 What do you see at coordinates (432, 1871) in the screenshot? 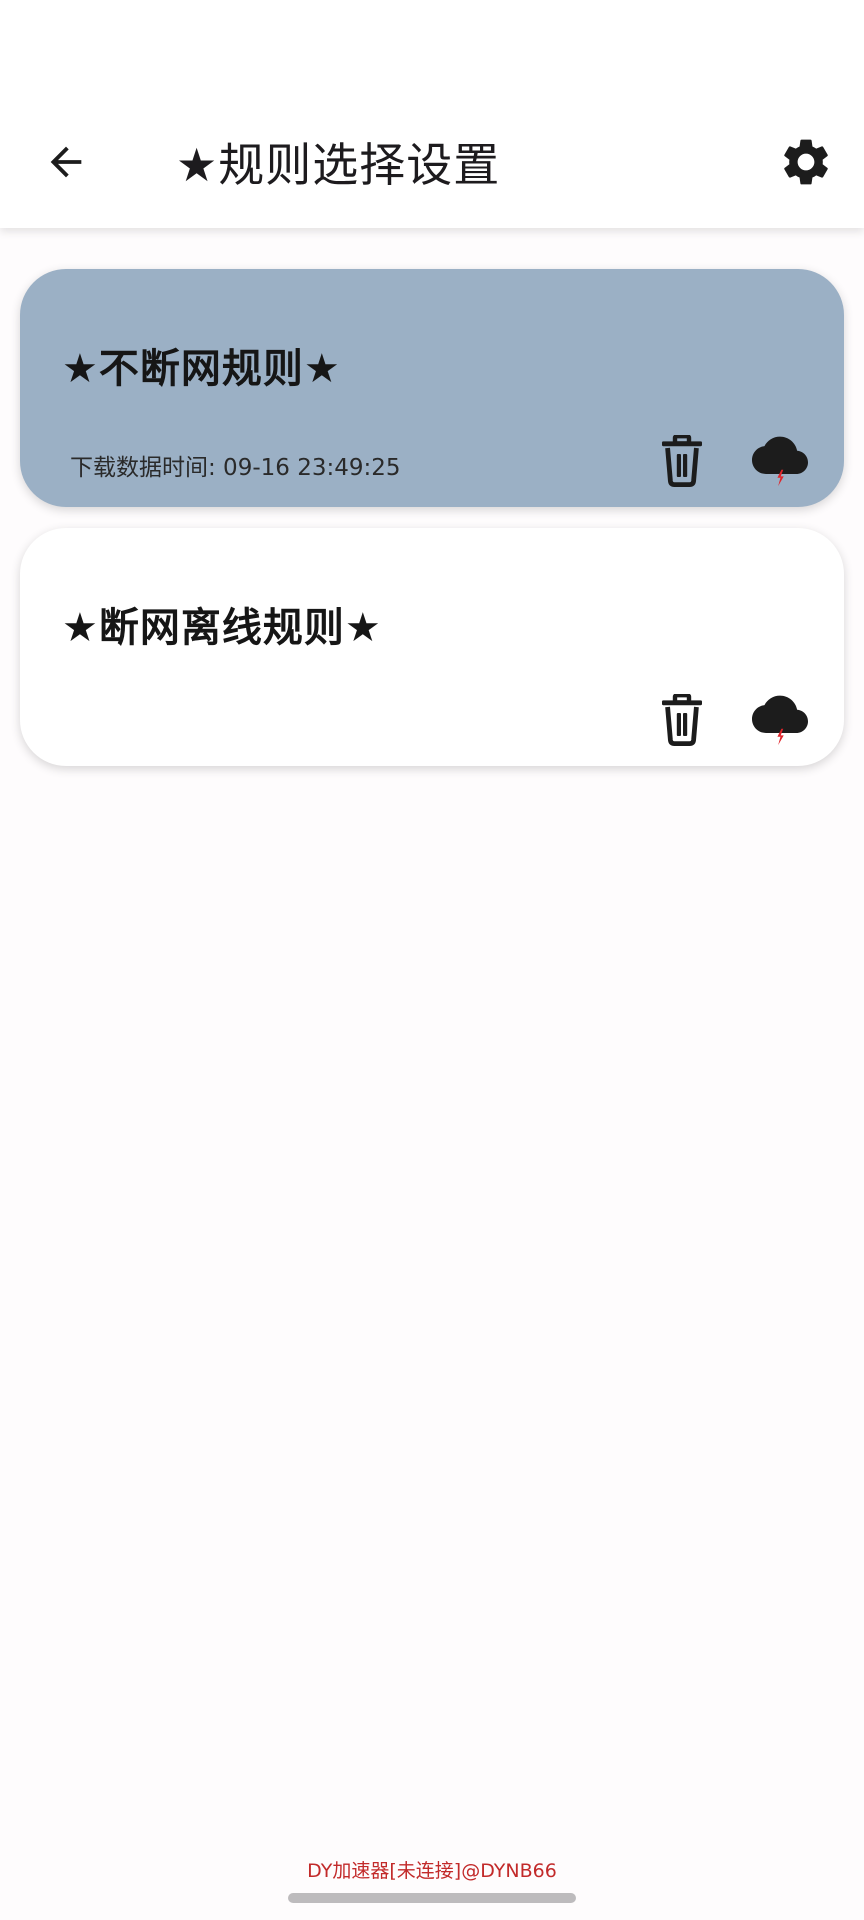
I see `connection-status-text: DY加速器[未连接]@DYNB66` at bounding box center [432, 1871].